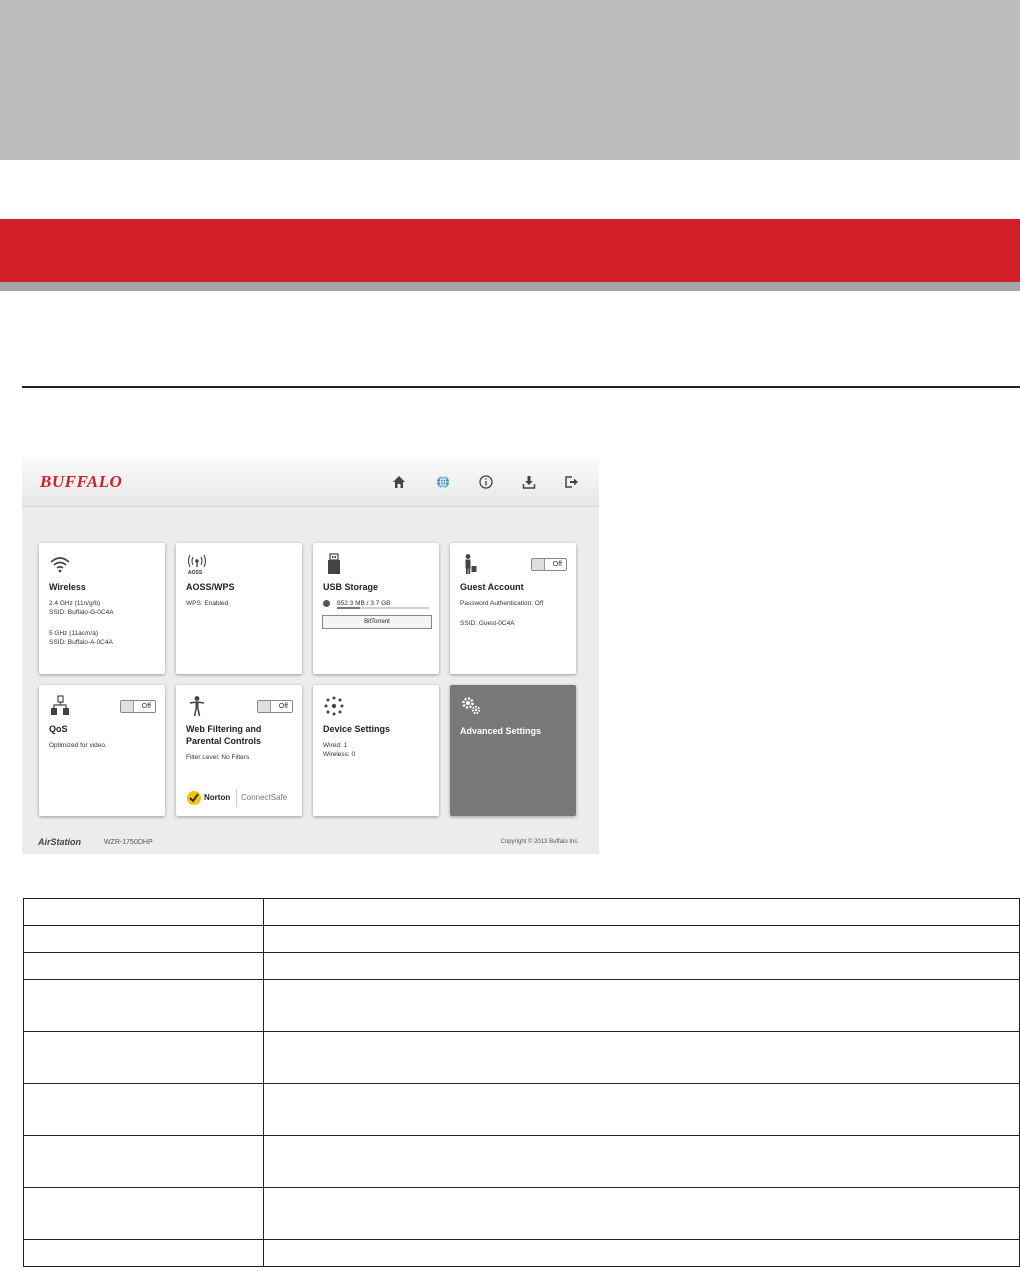 The height and width of the screenshot is (1271, 1020). What do you see at coordinates (74, 633) in the screenshot?
I see `wireless-band-5: 5 GHz (11ac/n/a)` at bounding box center [74, 633].